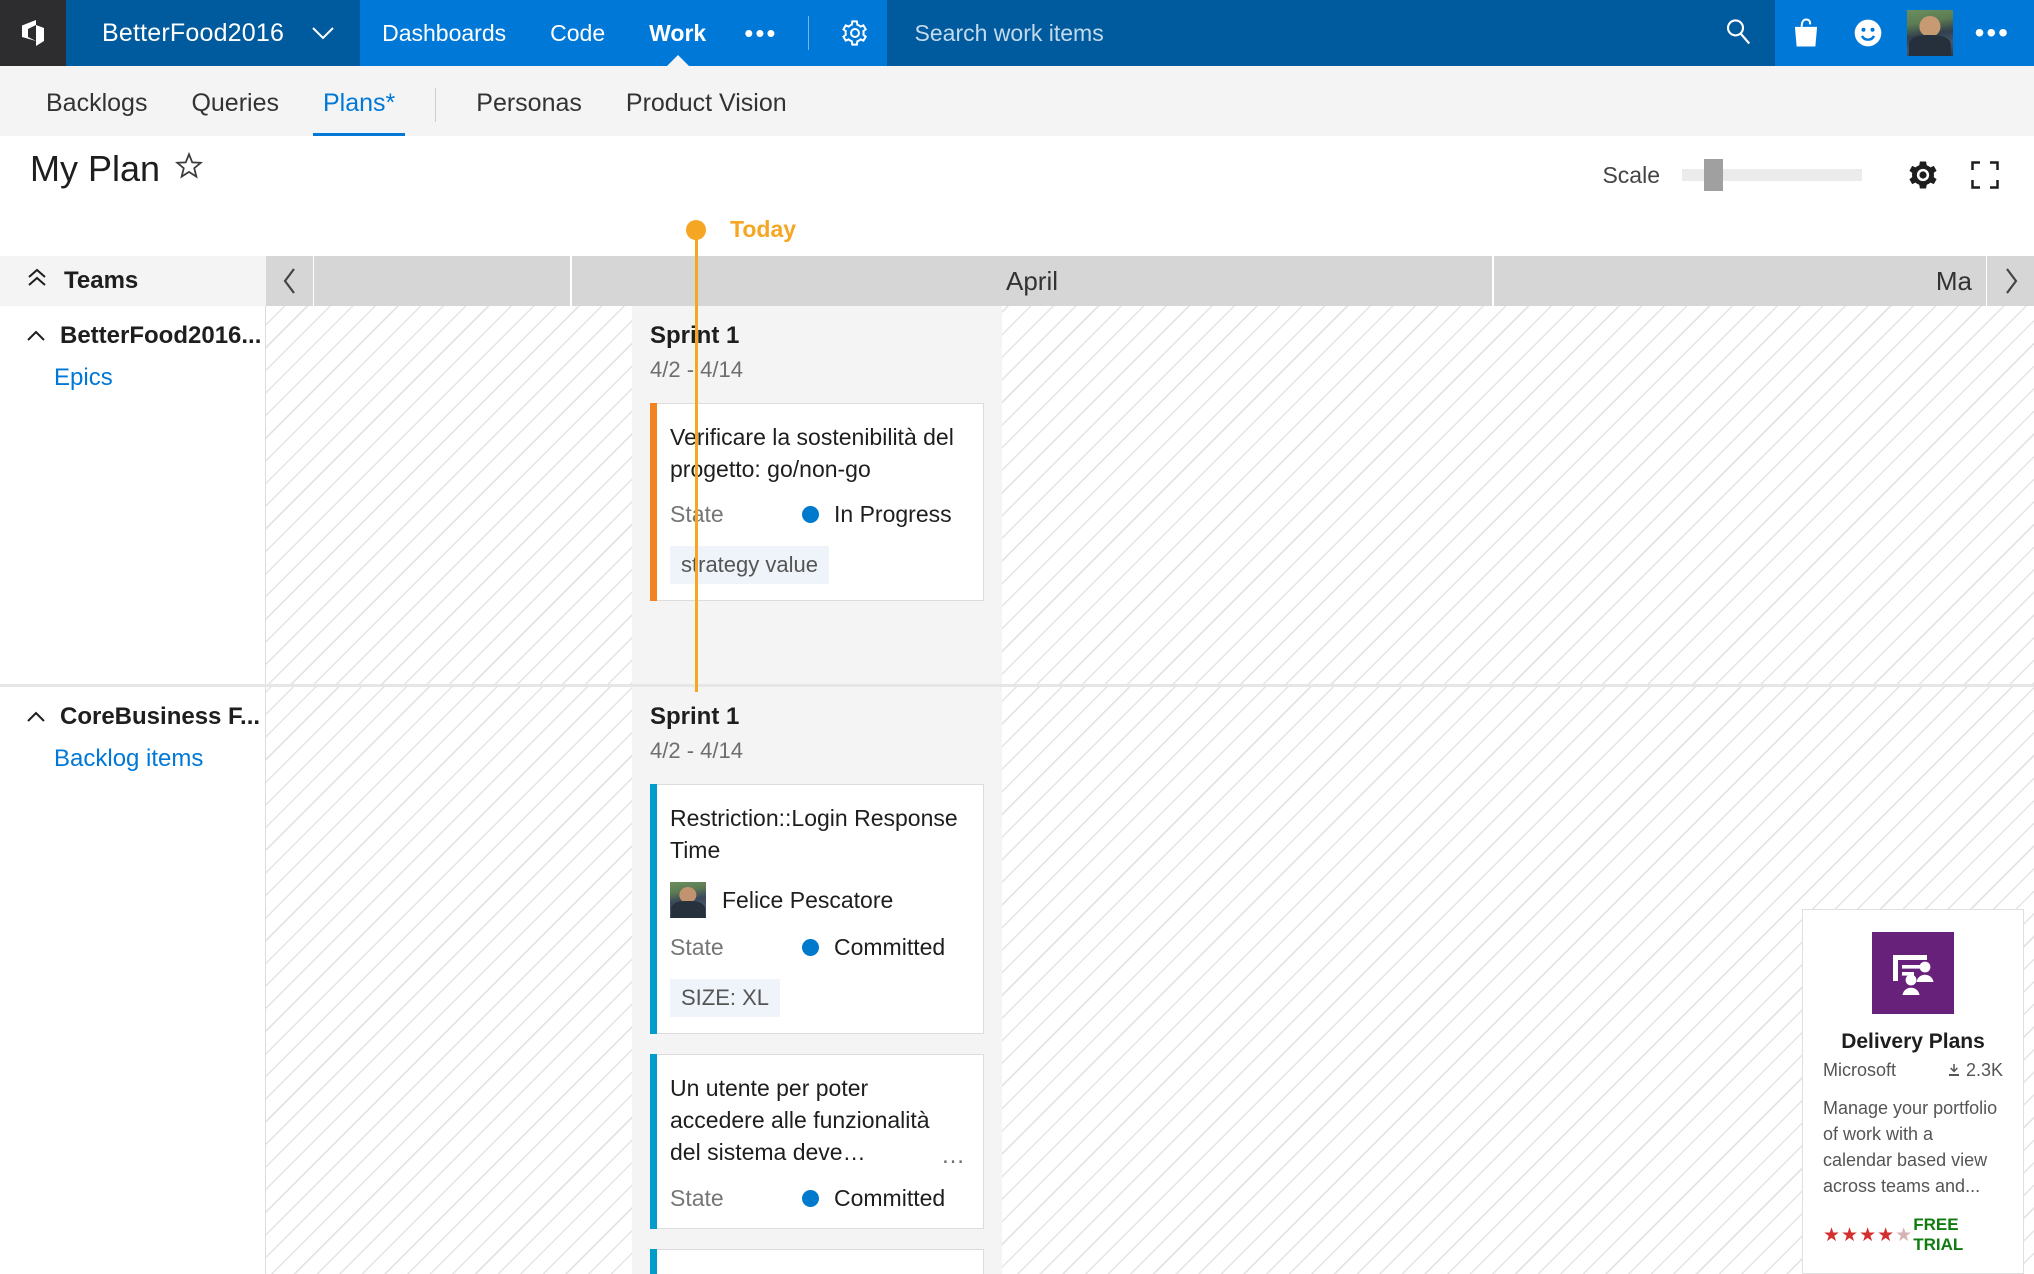 The height and width of the screenshot is (1274, 2034). I want to click on backlog-level-link: Backlog items, so click(154, 759).